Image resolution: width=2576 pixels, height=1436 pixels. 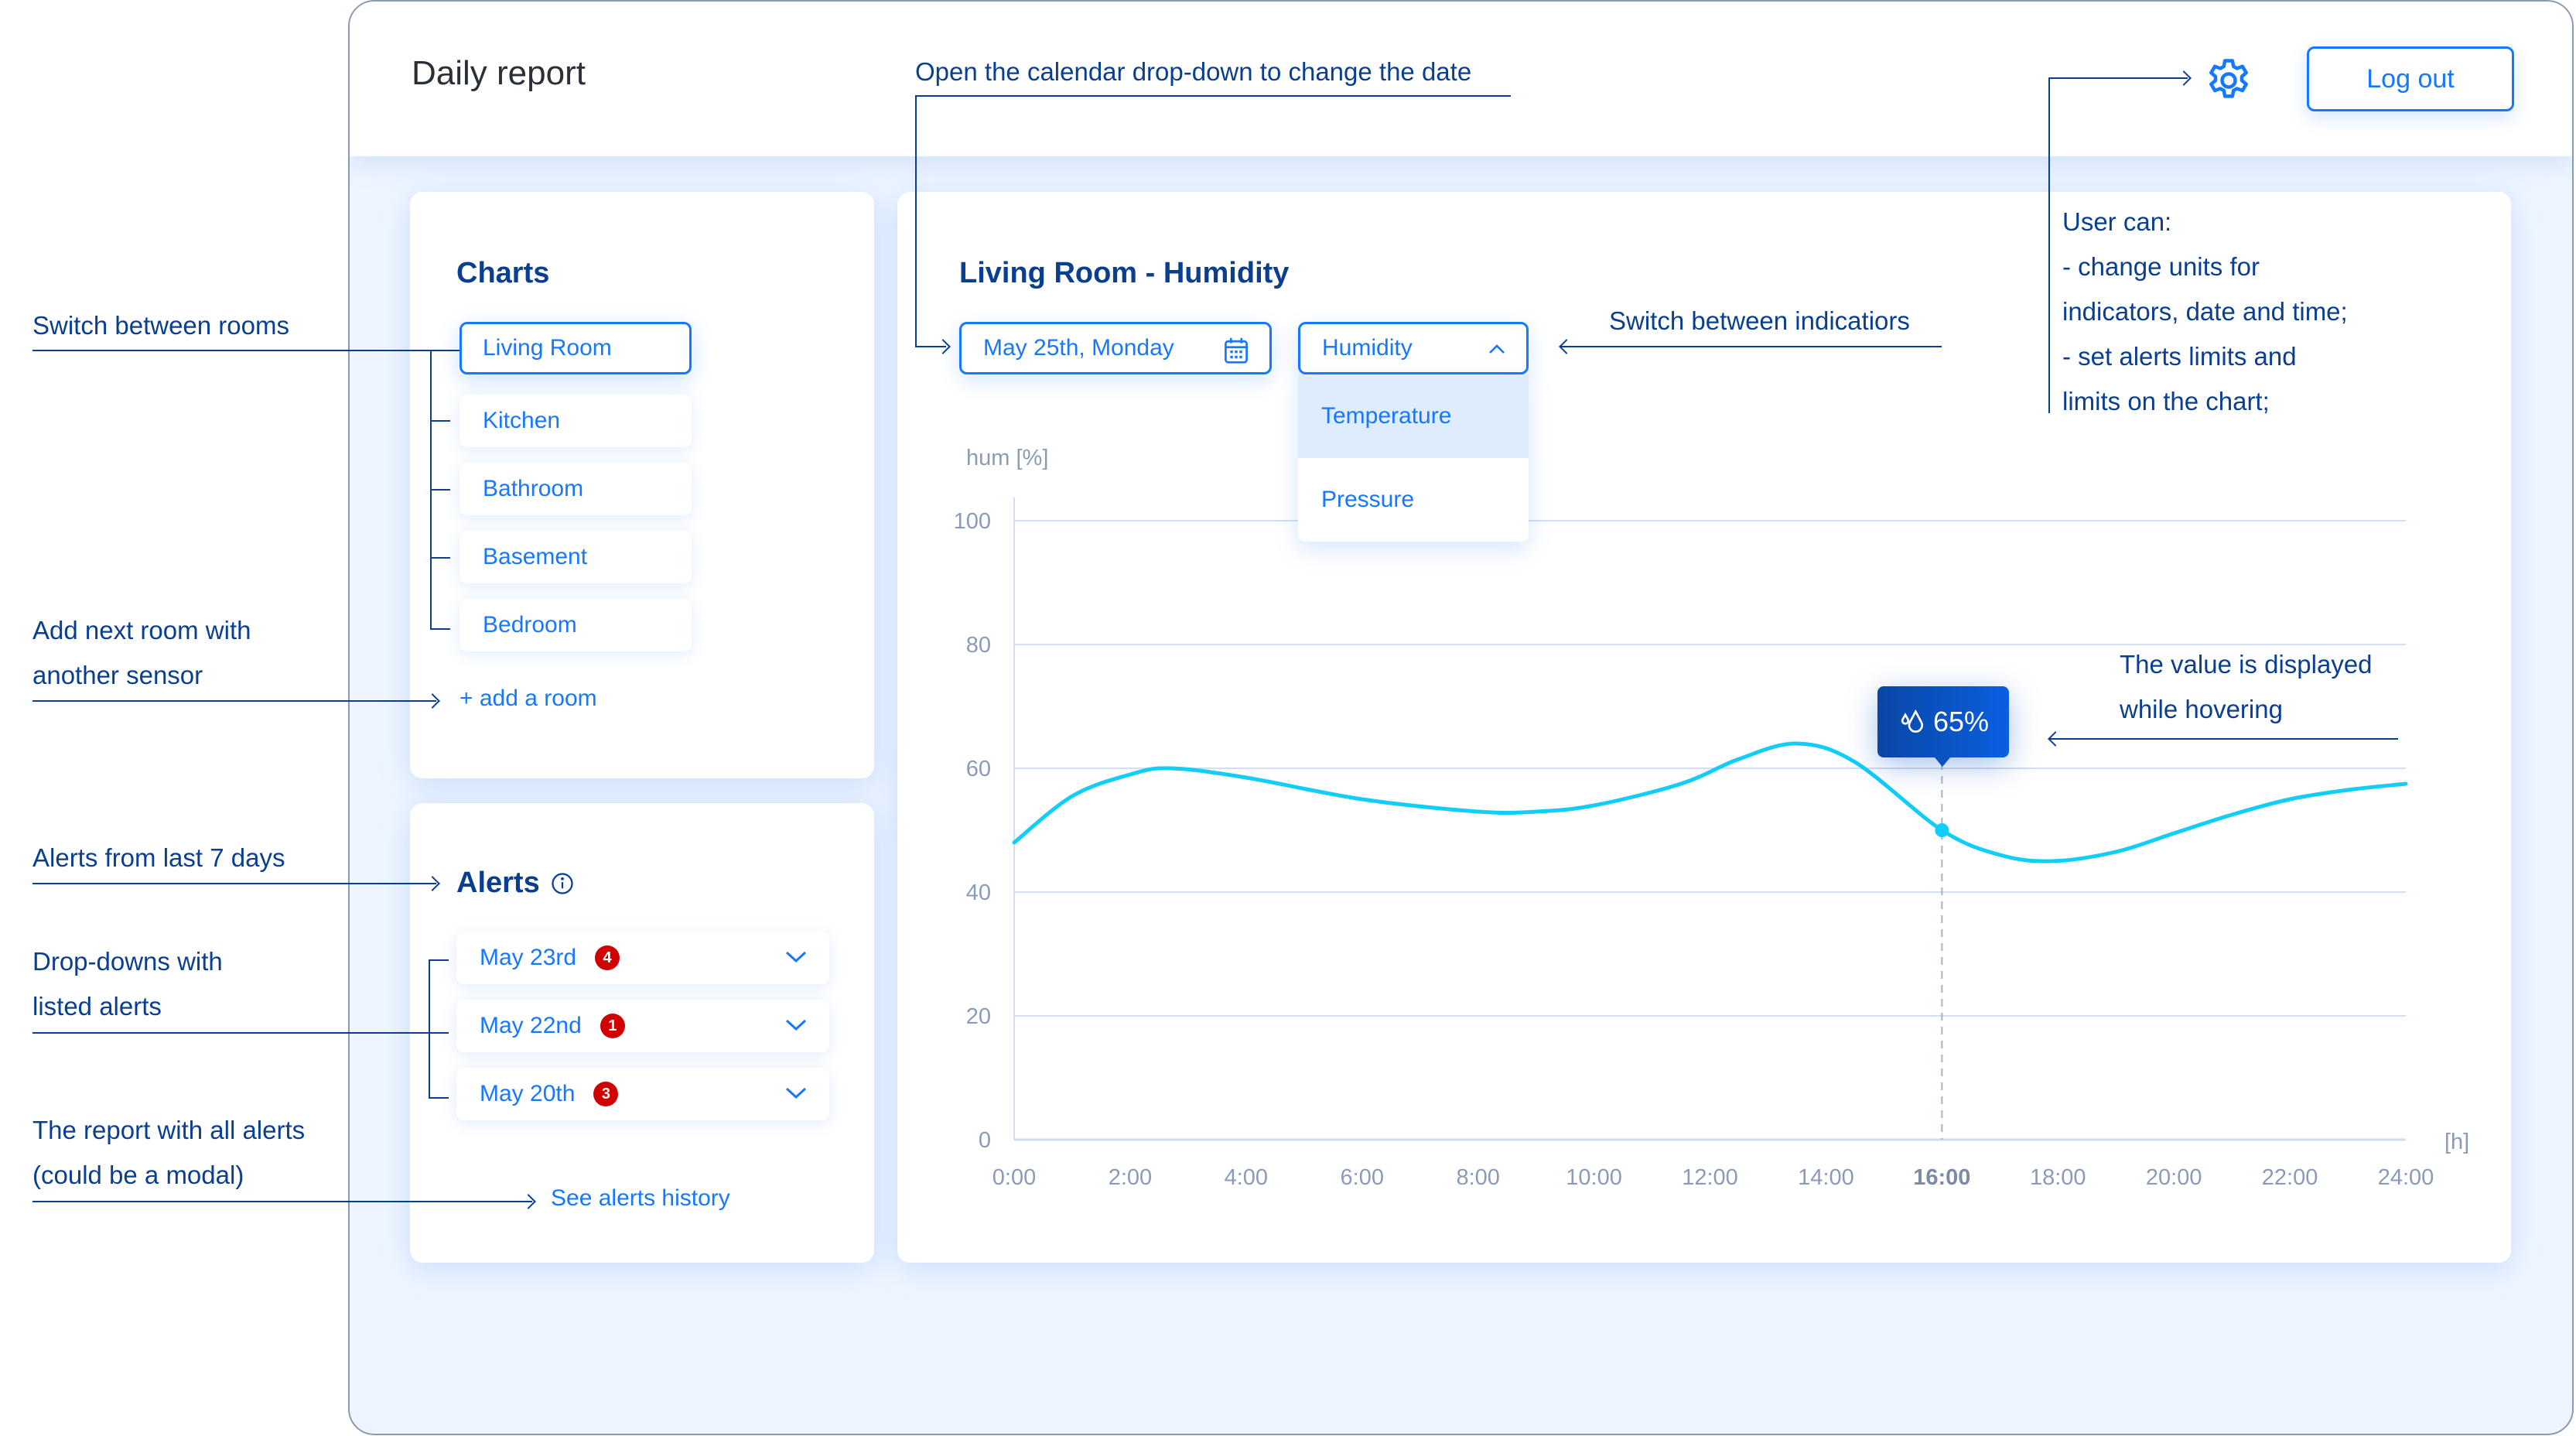 What do you see at coordinates (2161, 266) in the screenshot?
I see `annotation-line: - change units for` at bounding box center [2161, 266].